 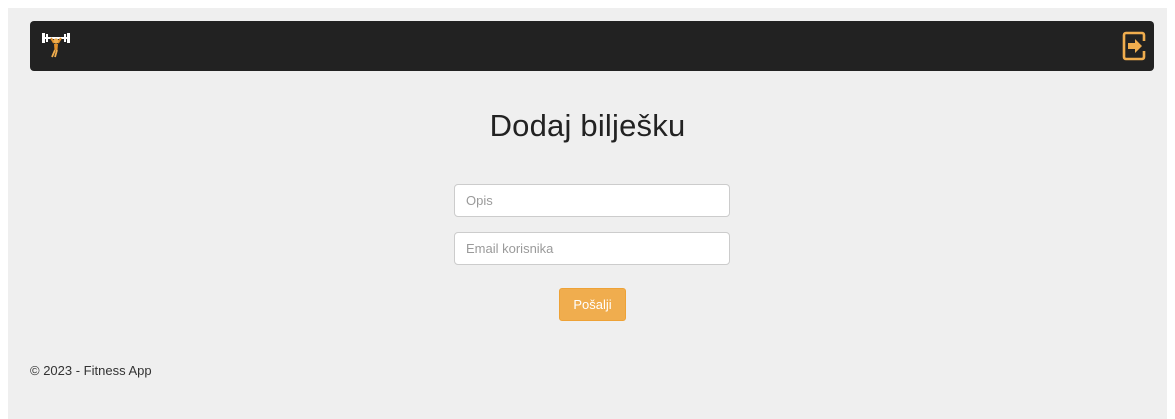 What do you see at coordinates (56, 44) in the screenshot?
I see `weightlifter-icon` at bounding box center [56, 44].